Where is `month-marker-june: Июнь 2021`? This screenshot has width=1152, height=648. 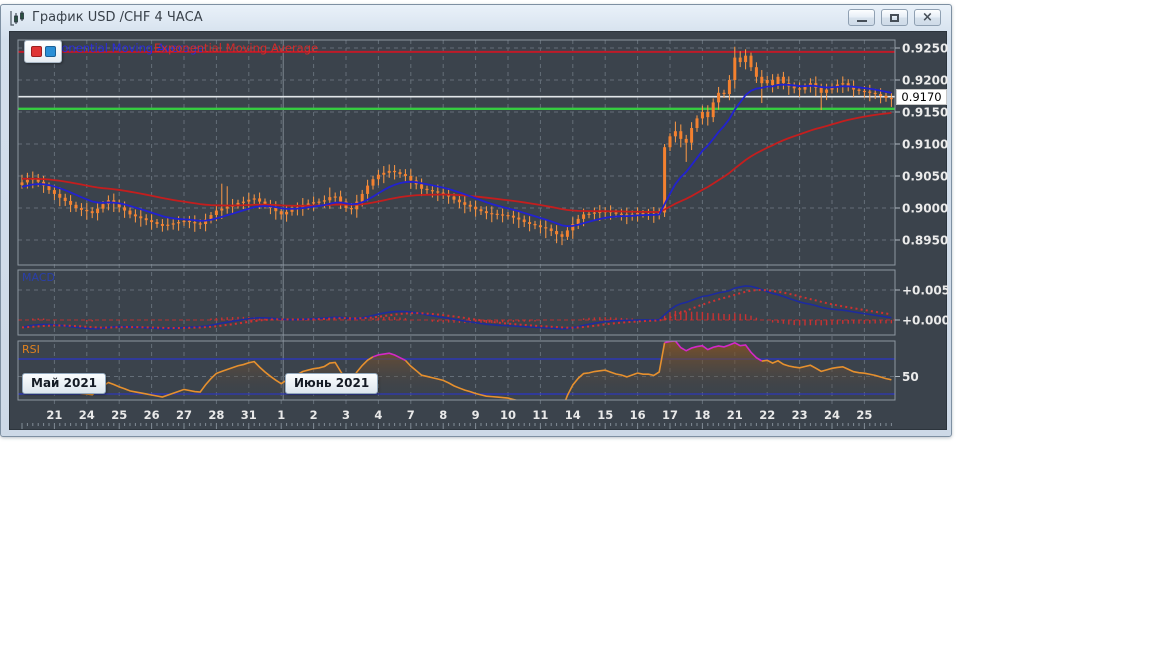 month-marker-june: Июнь 2021 is located at coordinates (332, 383).